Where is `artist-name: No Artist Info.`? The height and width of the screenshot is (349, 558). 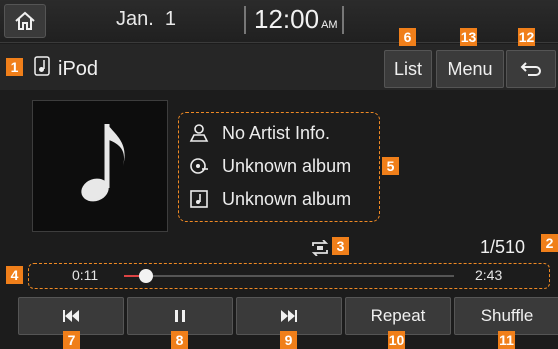
artist-name: No Artist Info. is located at coordinates (276, 132).